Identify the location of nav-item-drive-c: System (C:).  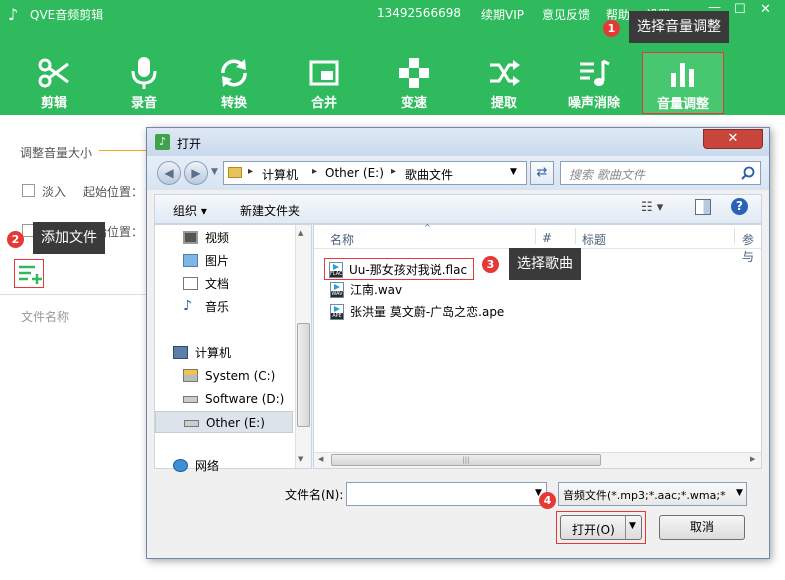
(225, 376).